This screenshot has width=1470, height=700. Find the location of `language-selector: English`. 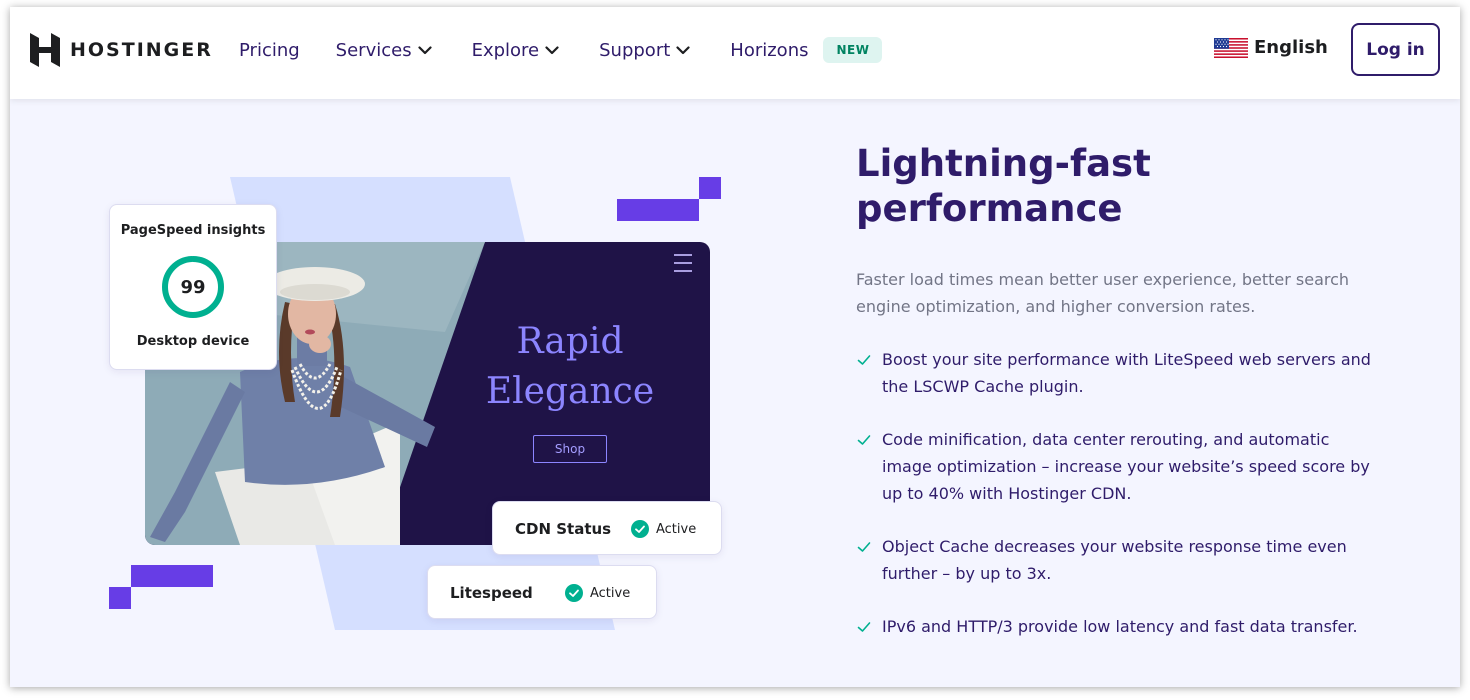

language-selector: English is located at coordinates (1271, 47).